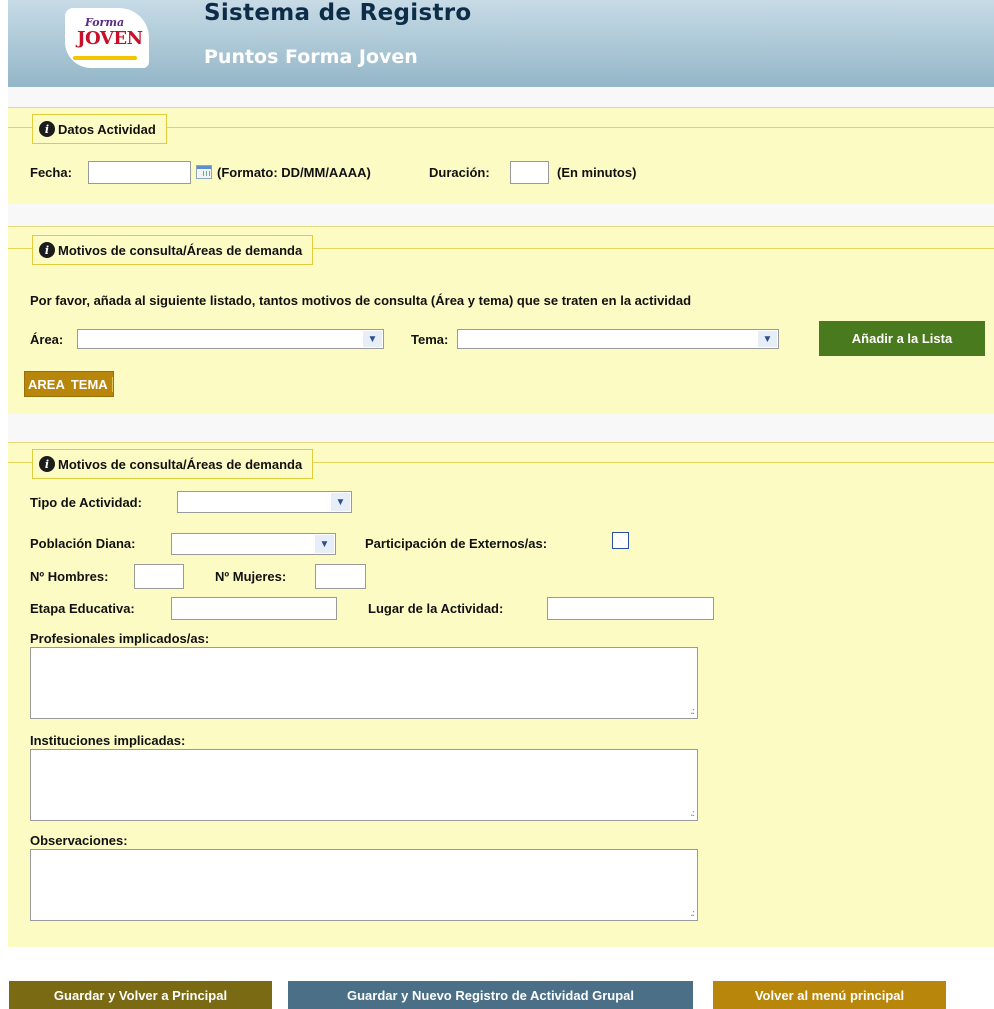 Image resolution: width=994 pixels, height=1009 pixels. What do you see at coordinates (340, 576) in the screenshot?
I see `mujeres-input` at bounding box center [340, 576].